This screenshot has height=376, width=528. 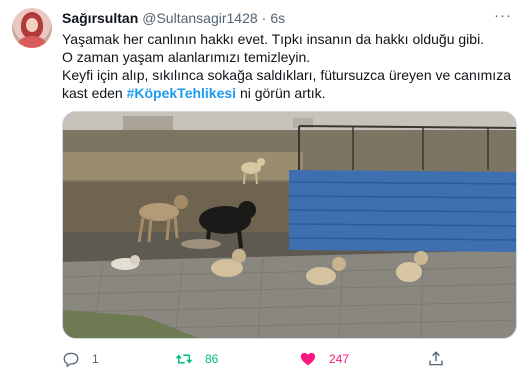 I want to click on share-button, so click(x=442, y=359).